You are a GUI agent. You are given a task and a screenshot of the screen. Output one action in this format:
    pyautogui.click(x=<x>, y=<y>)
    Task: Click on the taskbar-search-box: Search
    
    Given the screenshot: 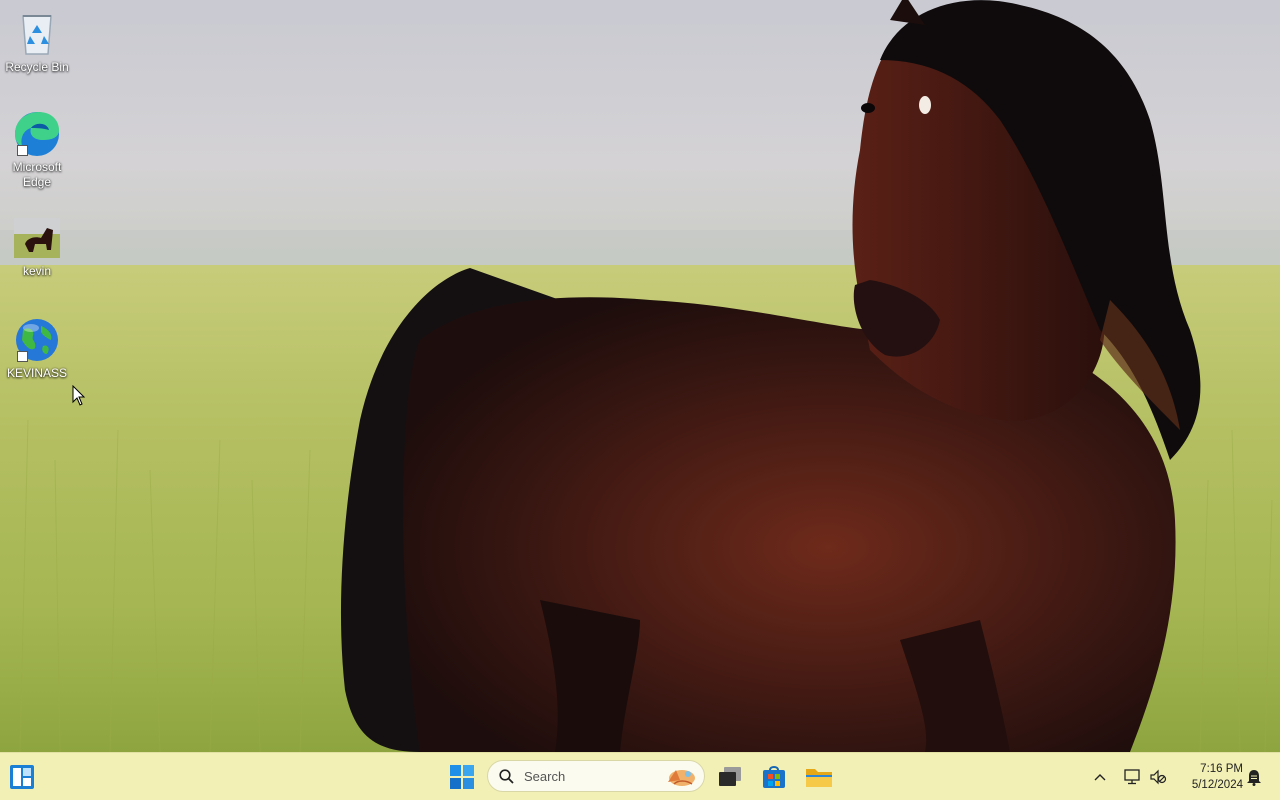 What is the action you would take?
    pyautogui.click(x=596, y=776)
    